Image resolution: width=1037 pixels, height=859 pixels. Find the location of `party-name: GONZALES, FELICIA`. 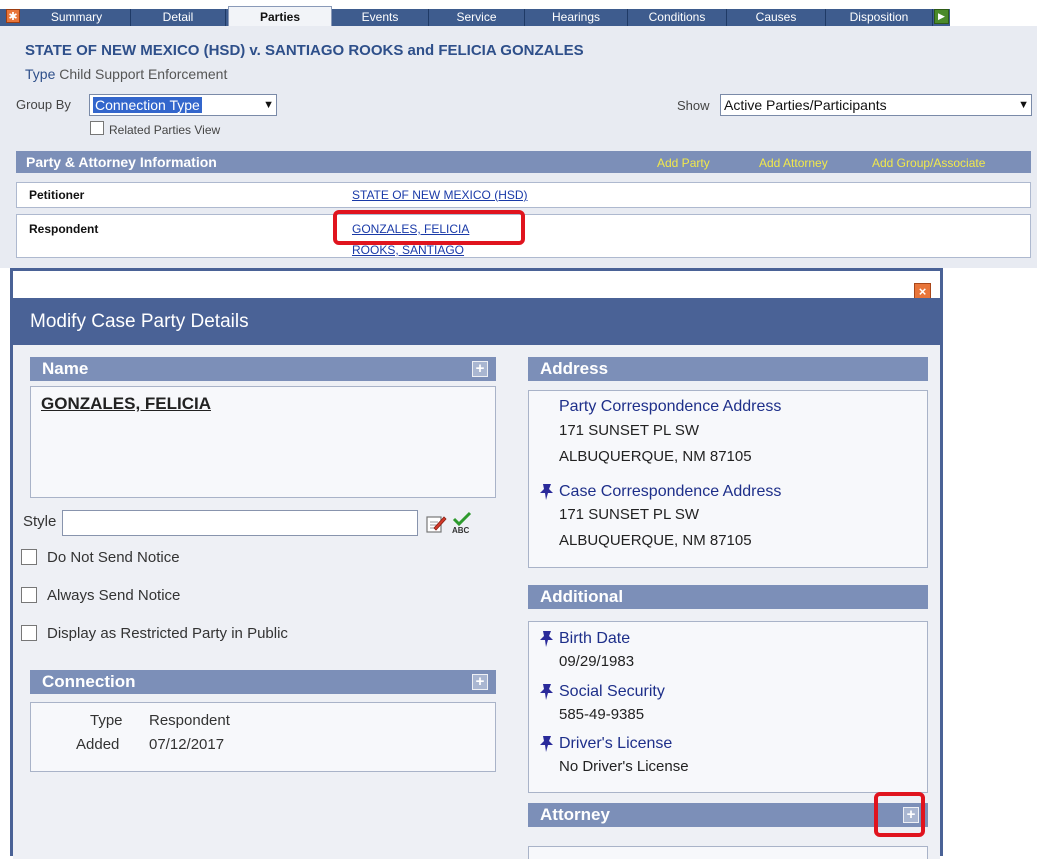

party-name: GONZALES, FELICIA is located at coordinates (126, 404).